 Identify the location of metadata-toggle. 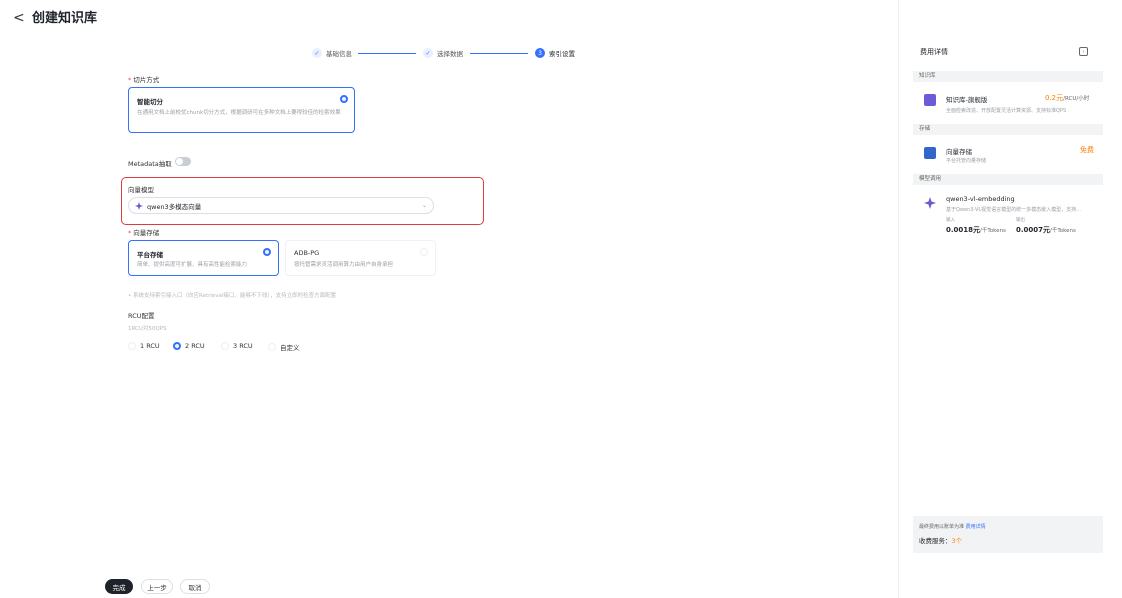
(183, 161).